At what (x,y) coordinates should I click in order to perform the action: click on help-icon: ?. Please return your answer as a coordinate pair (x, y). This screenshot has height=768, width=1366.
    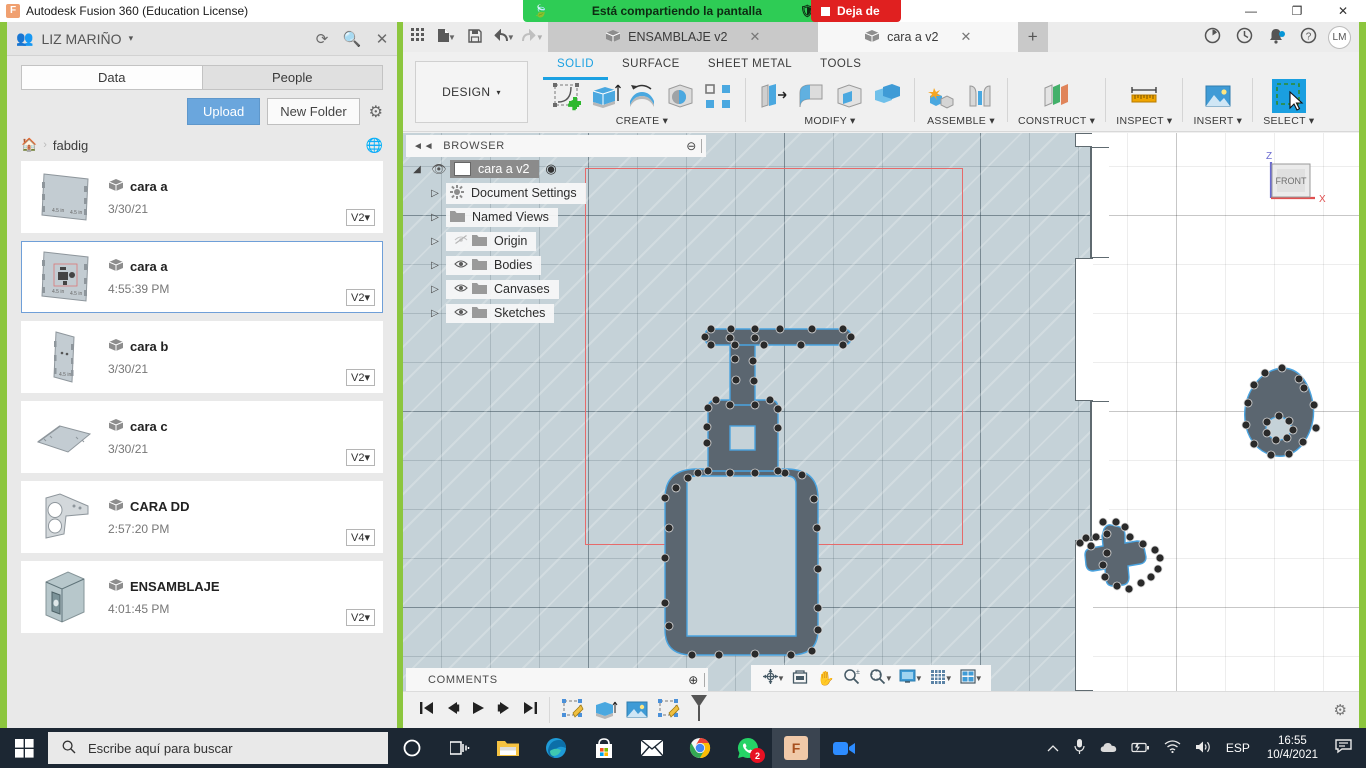
    Looking at the image, I should click on (1308, 37).